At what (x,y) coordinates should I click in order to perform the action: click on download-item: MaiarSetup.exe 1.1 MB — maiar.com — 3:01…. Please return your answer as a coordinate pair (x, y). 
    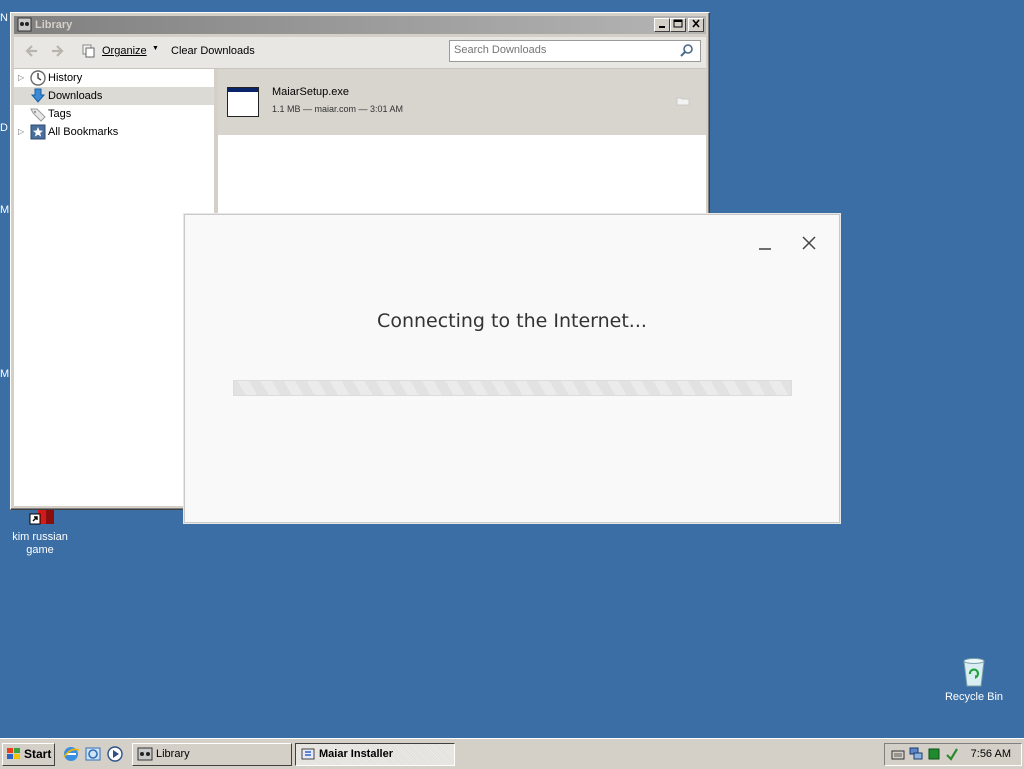
    Looking at the image, I should click on (462, 102).